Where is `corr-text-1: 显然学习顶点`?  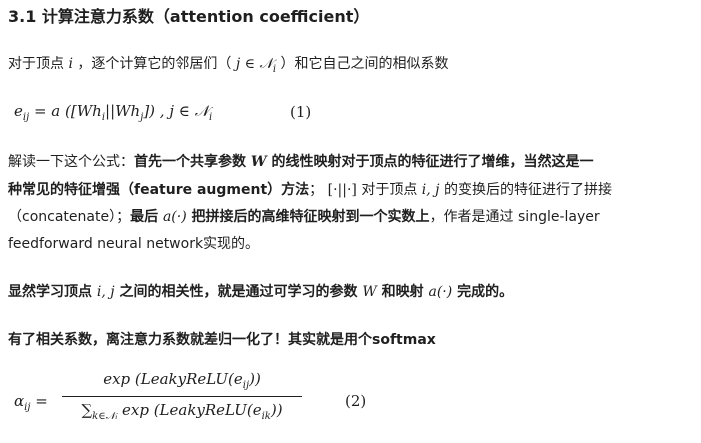 corr-text-1: 显然学习顶点 is located at coordinates (52, 292).